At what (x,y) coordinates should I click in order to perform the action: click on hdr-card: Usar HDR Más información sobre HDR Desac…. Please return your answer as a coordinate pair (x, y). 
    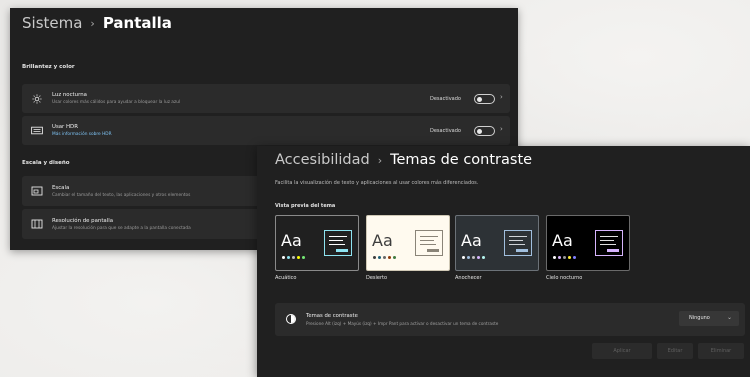
    Looking at the image, I should click on (266, 130).